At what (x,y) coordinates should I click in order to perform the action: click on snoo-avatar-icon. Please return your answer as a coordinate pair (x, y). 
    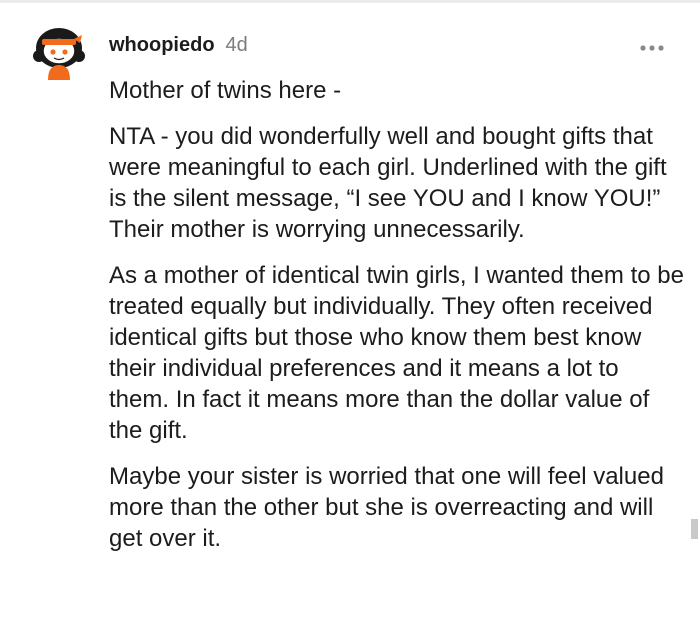
    Looking at the image, I should click on (59, 54).